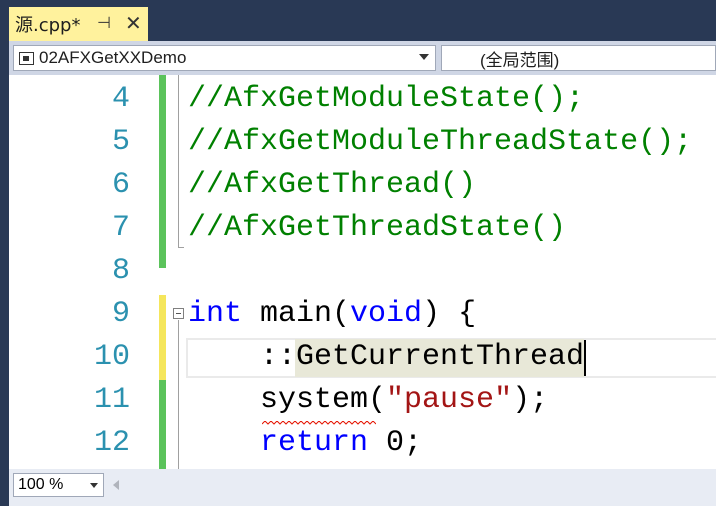 The image size is (716, 506). What do you see at coordinates (104, 23) in the screenshot?
I see `pin-icon: ⊣` at bounding box center [104, 23].